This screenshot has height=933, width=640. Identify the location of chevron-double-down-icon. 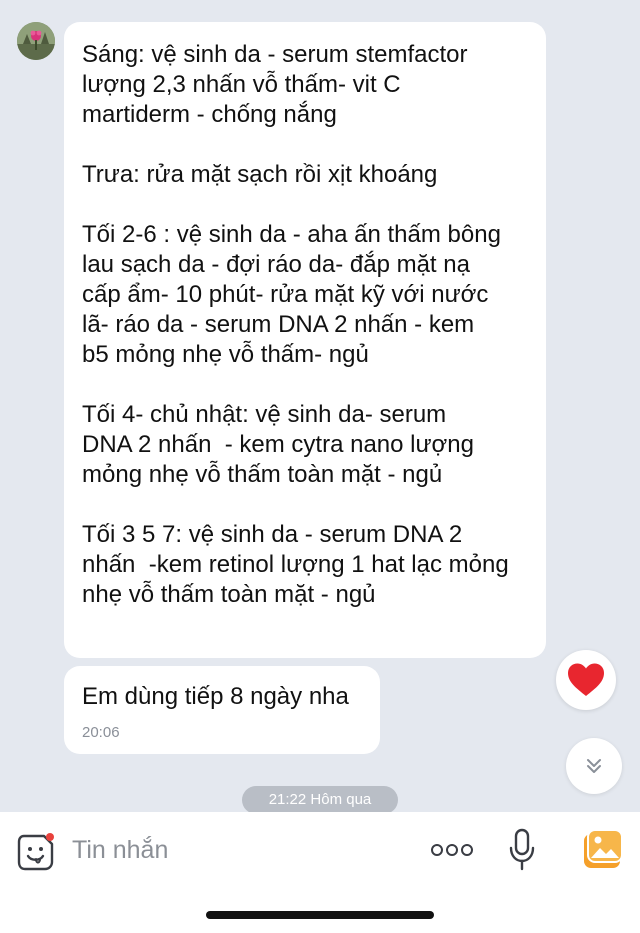
(594, 766).